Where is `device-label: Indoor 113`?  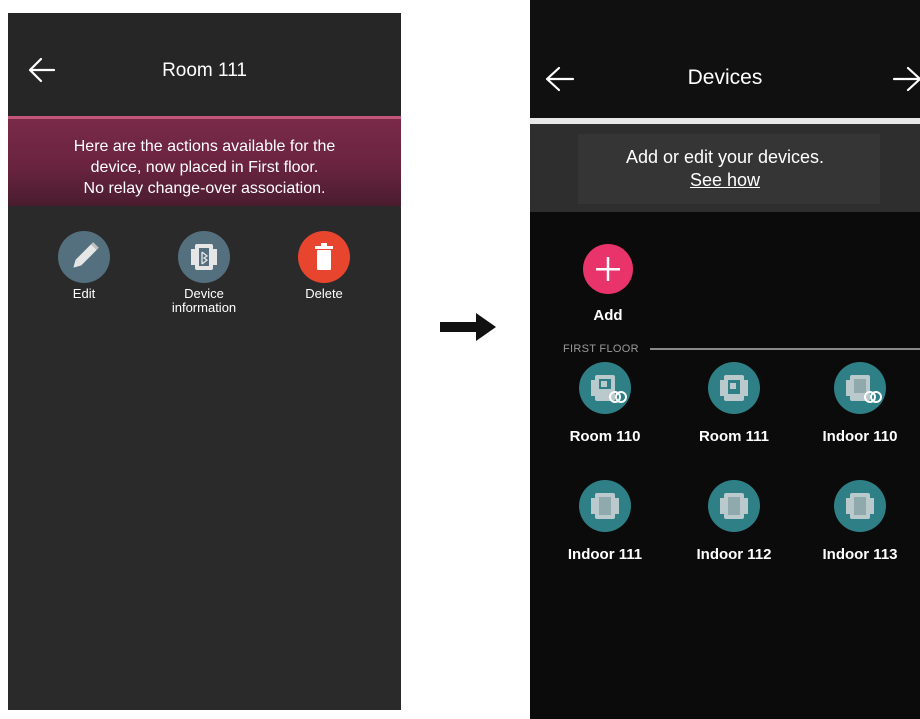 device-label: Indoor 113 is located at coordinates (860, 554).